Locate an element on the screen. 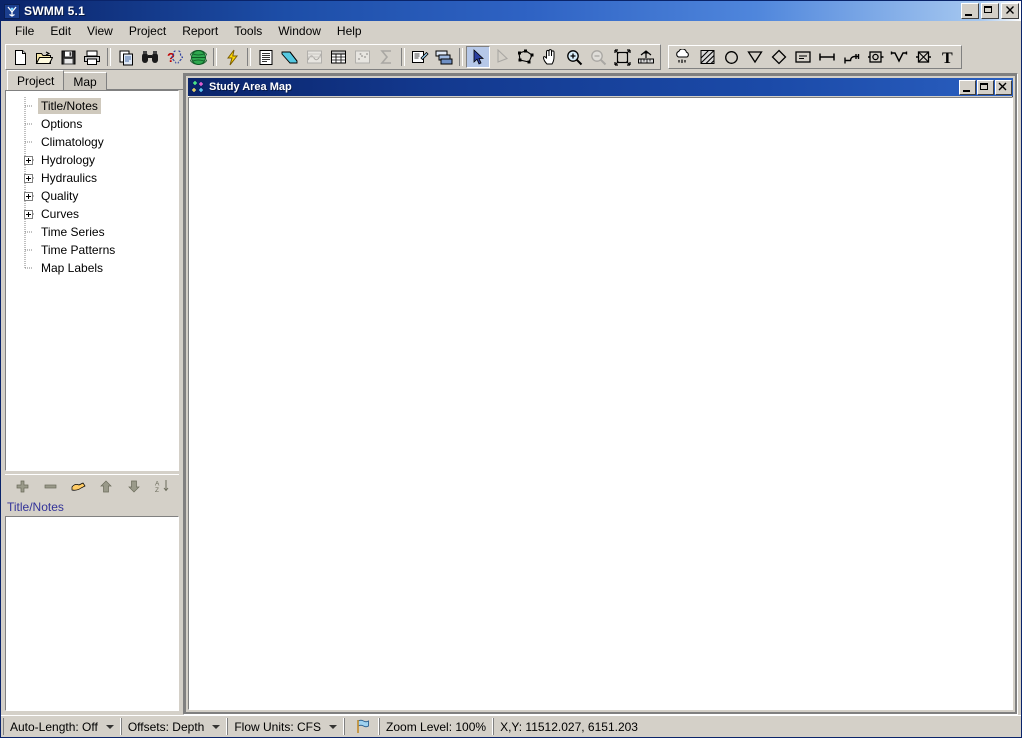  tree-item-climatology: Climatology is located at coordinates (92, 142).